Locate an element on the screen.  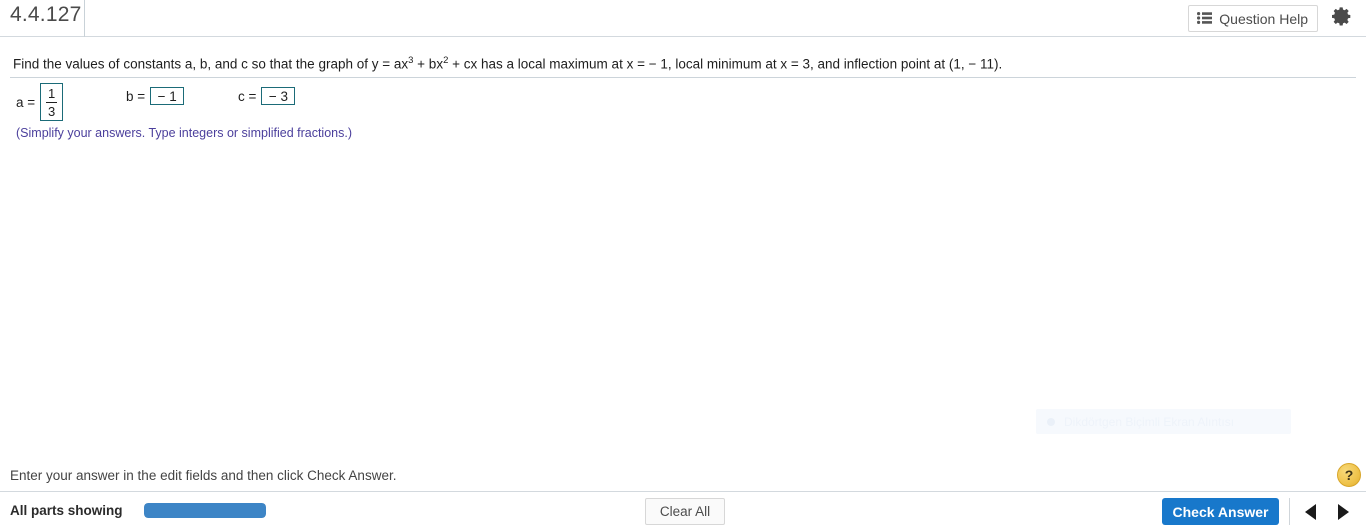
answer-input-b: − 1 is located at coordinates (167, 96).